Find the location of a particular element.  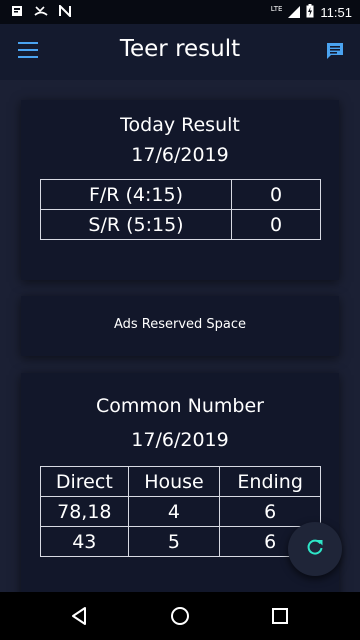

table-row: 78,18 4 6 is located at coordinates (180, 511).